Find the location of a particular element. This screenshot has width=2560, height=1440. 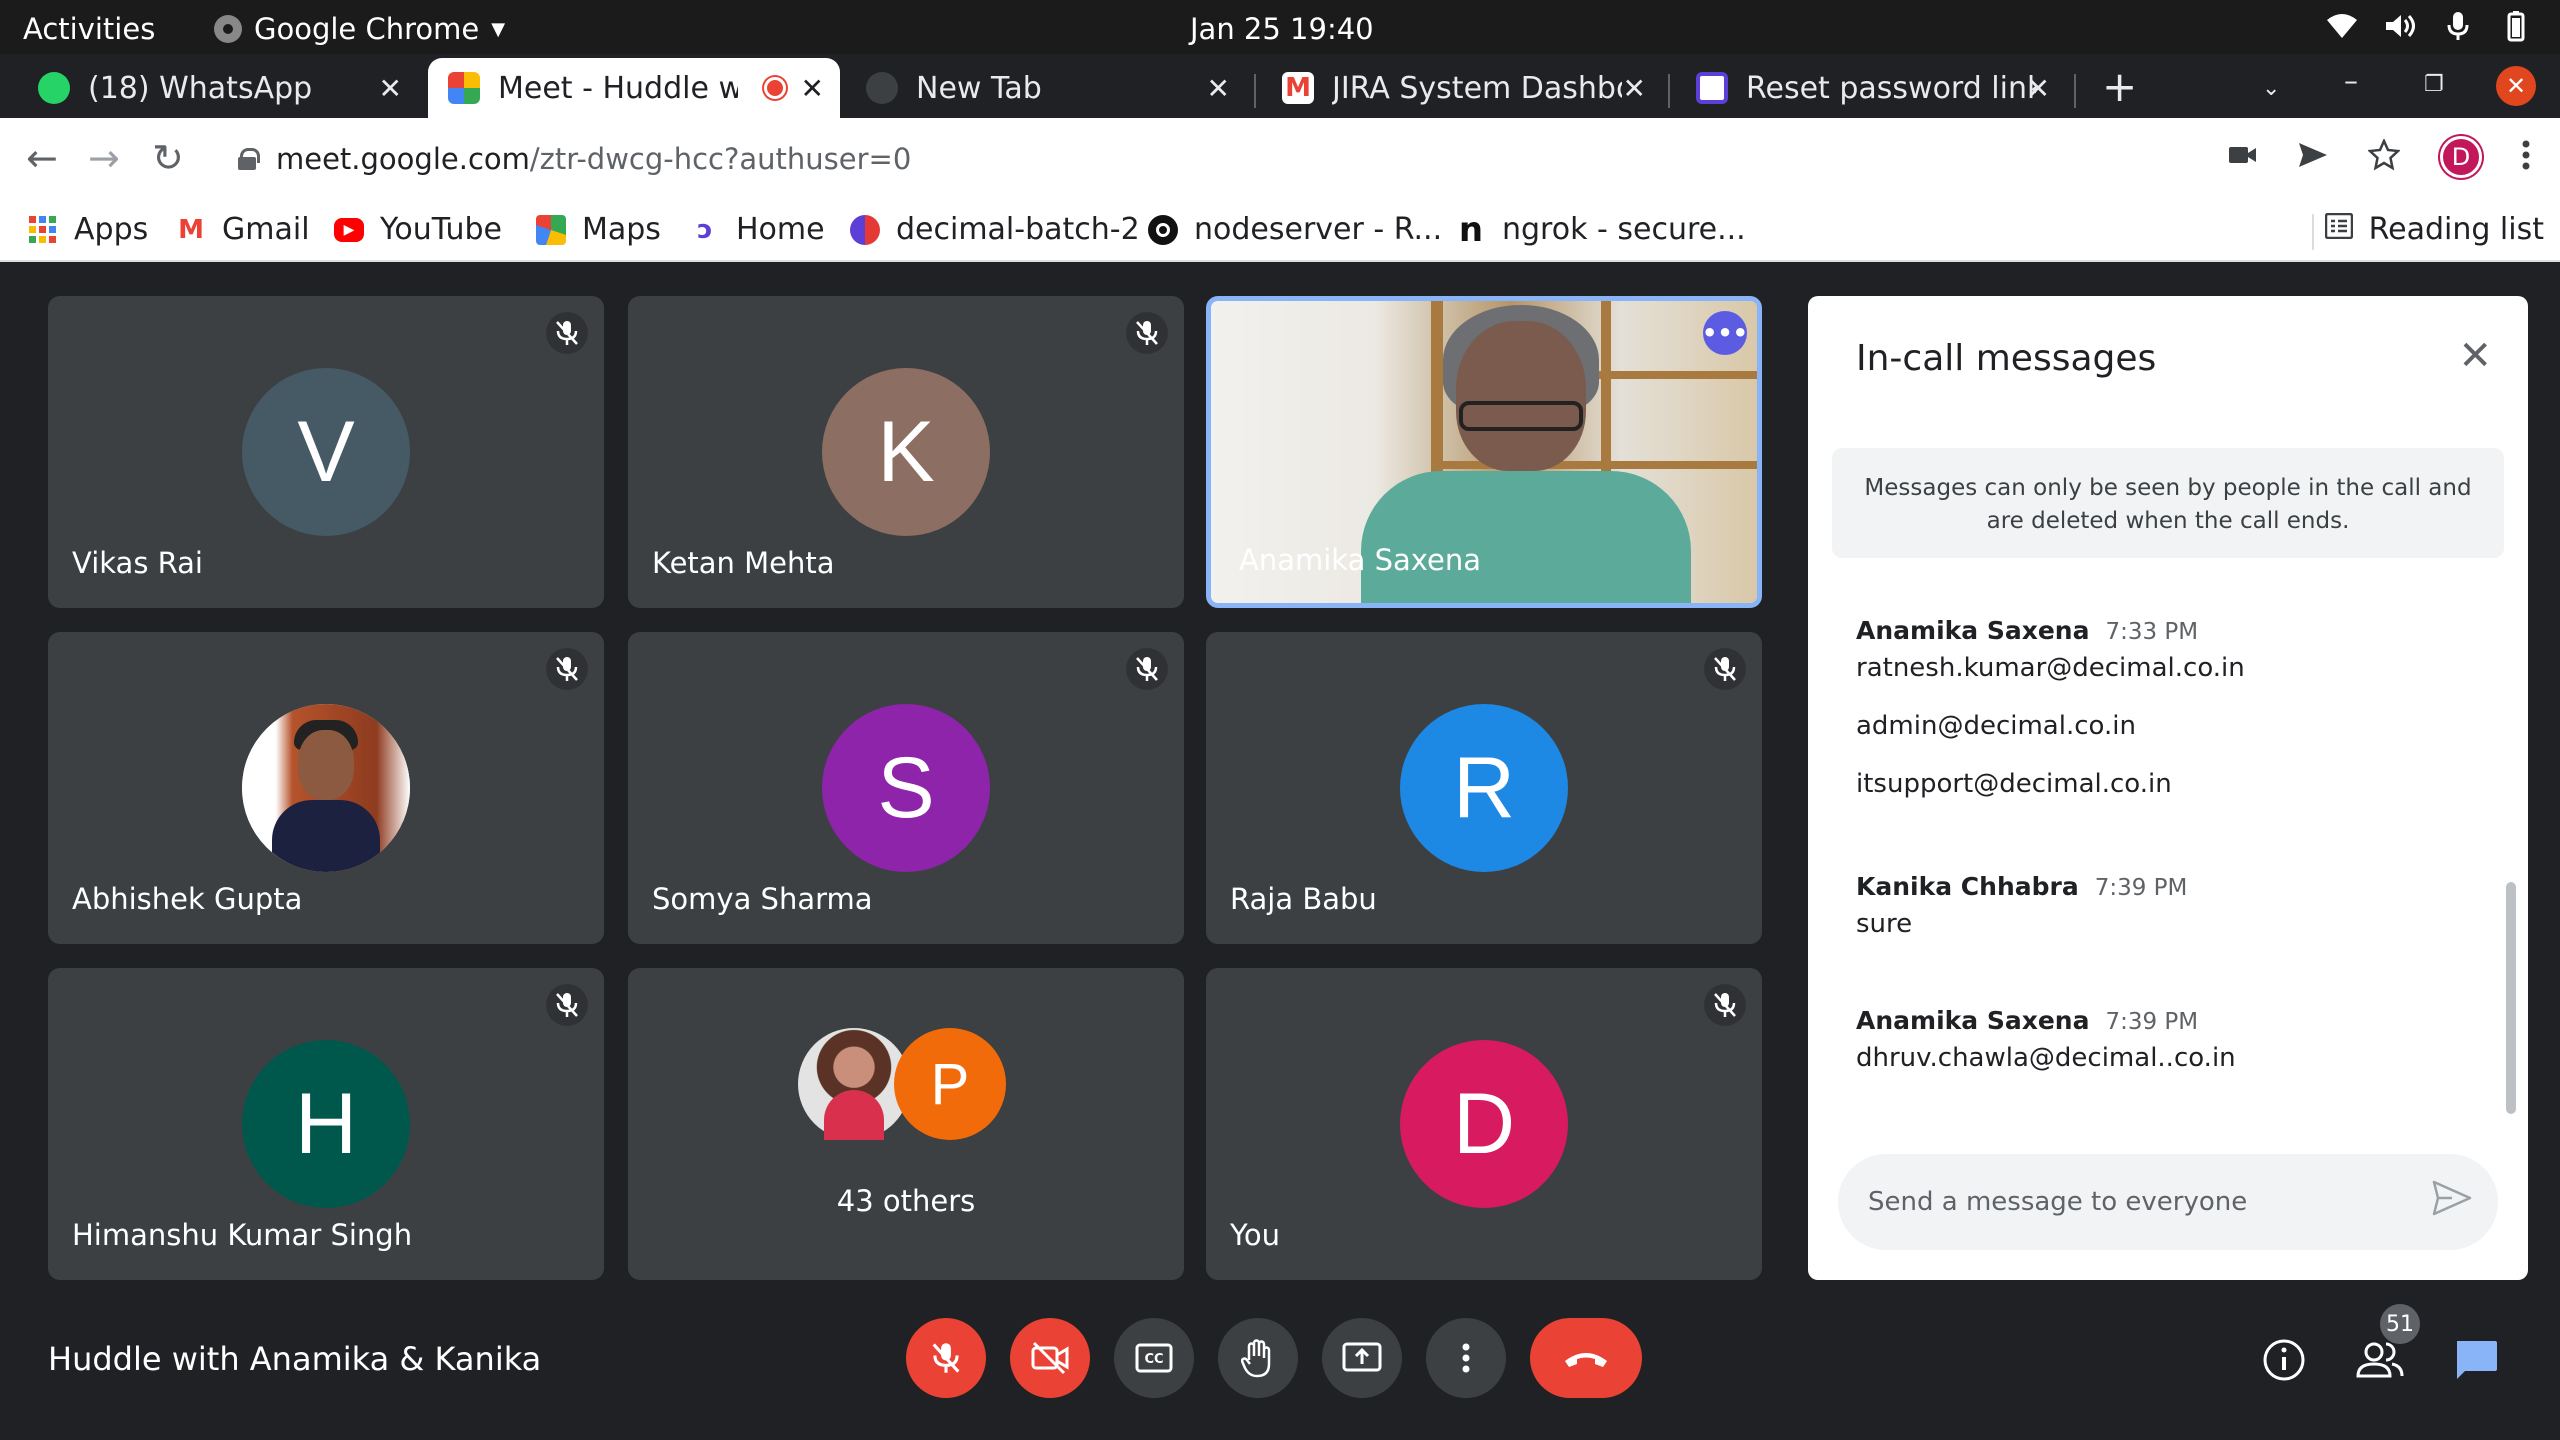

others-count: 43 others is located at coordinates (906, 1201).